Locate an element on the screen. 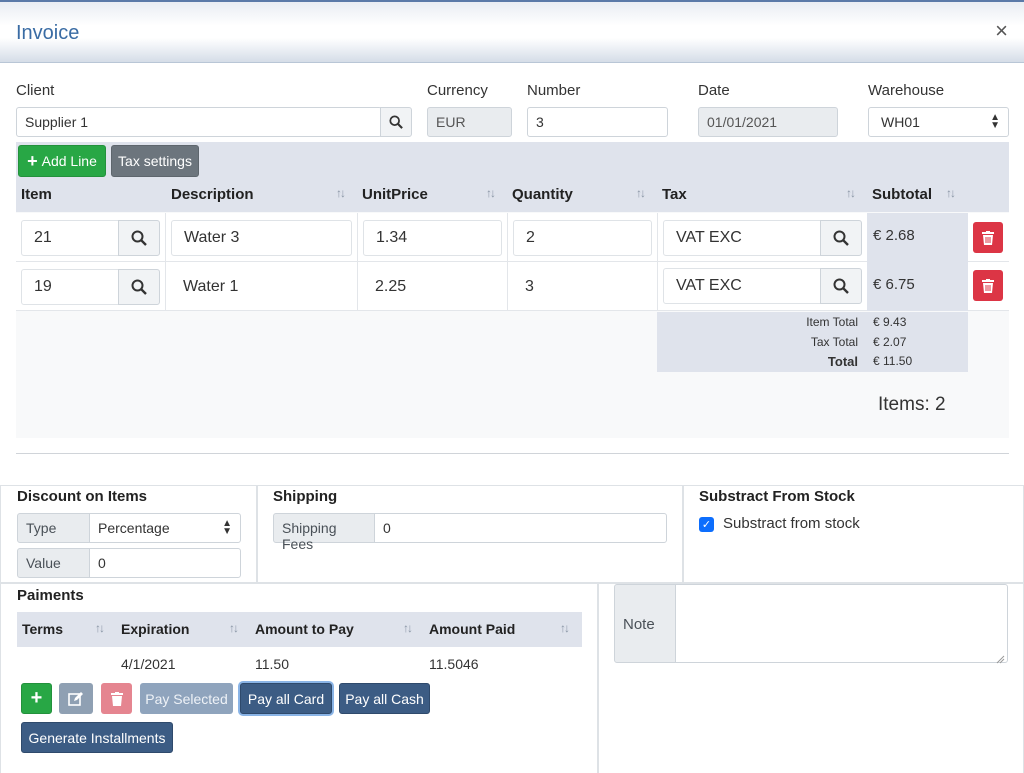  column-header-description: Description is located at coordinates (212, 194).